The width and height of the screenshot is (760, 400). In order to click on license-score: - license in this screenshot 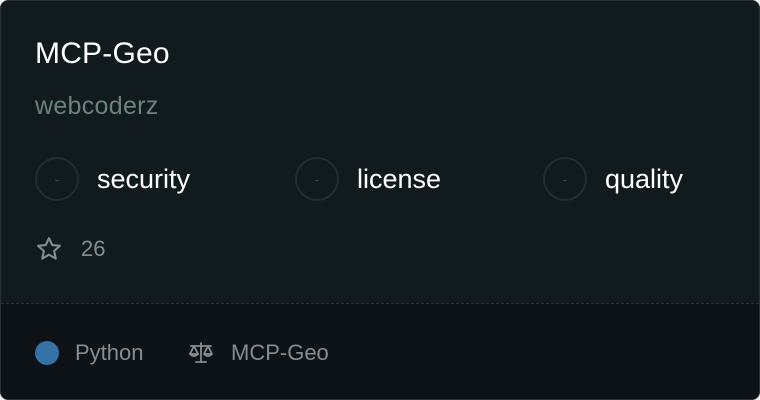, I will do `click(368, 179)`.